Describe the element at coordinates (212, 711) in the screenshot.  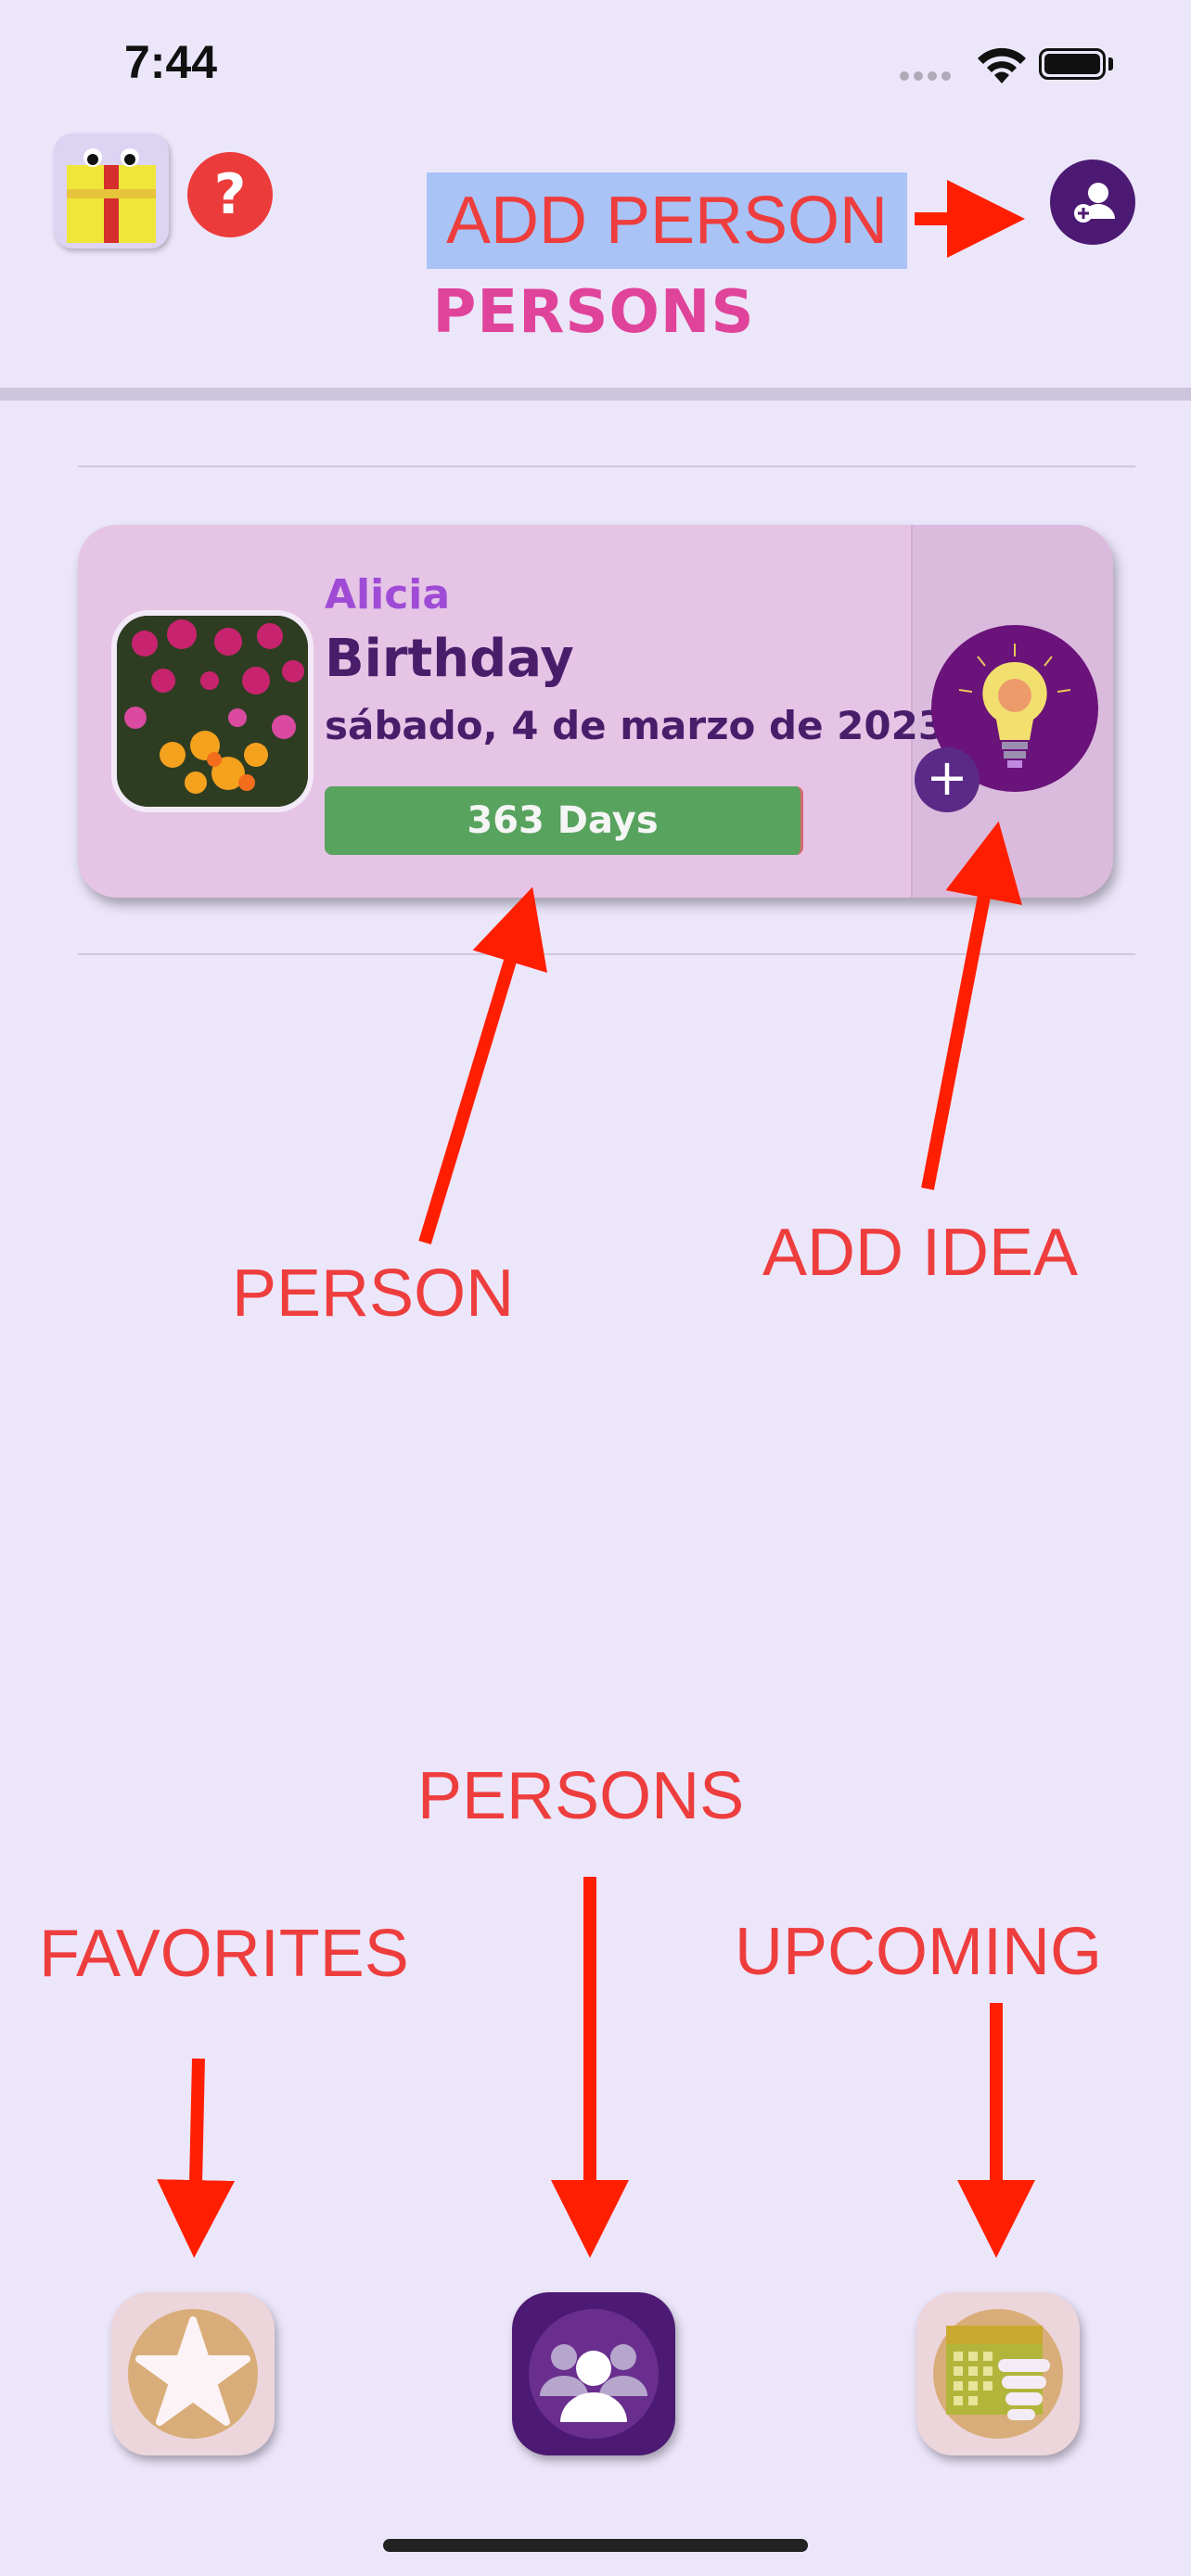
I see `person-photo` at that location.